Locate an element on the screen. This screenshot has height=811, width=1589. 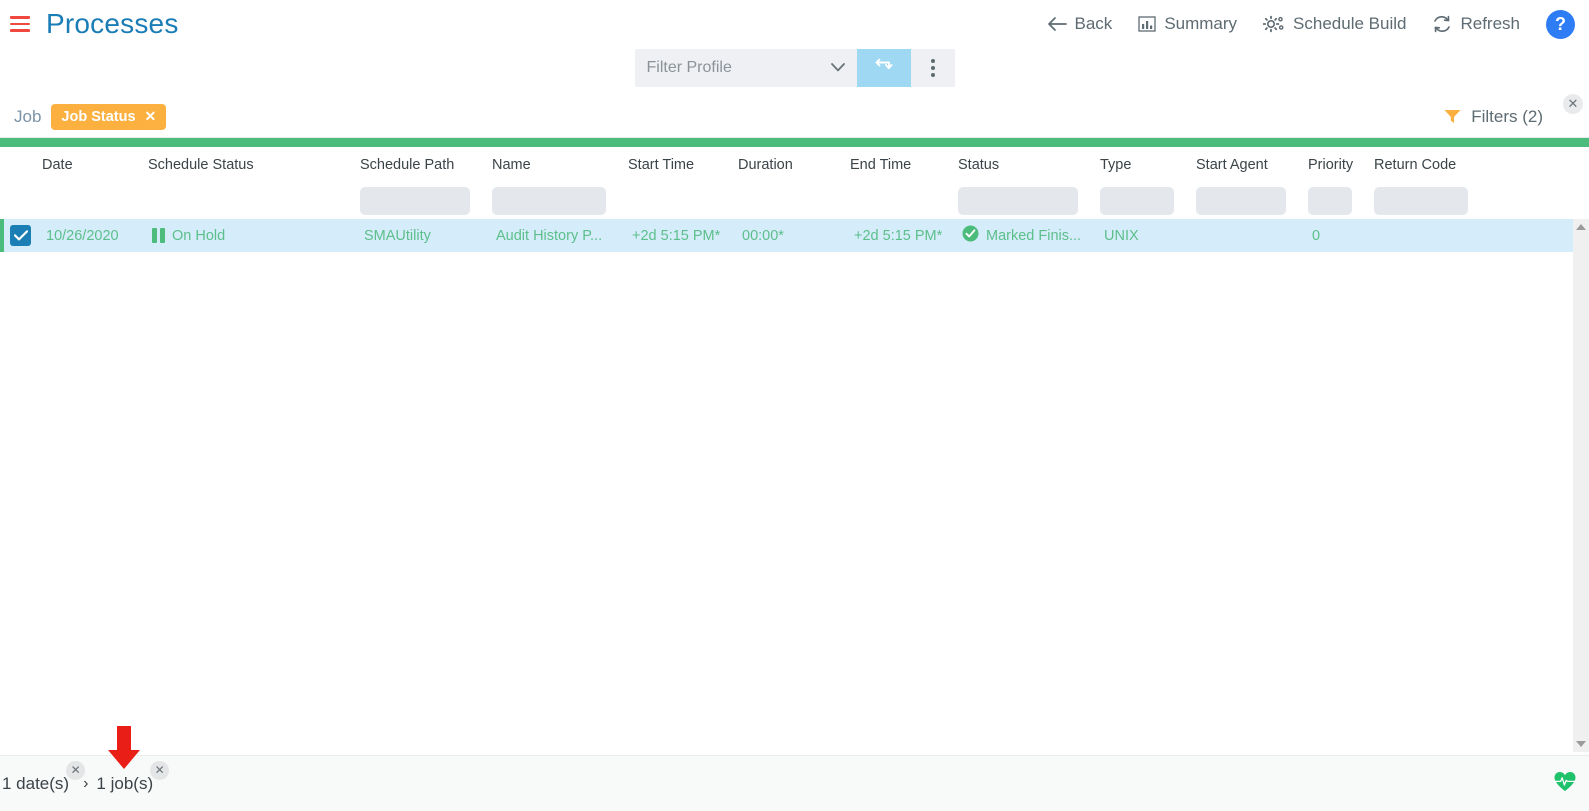
column-header-duration: Duration is located at coordinates (794, 165).